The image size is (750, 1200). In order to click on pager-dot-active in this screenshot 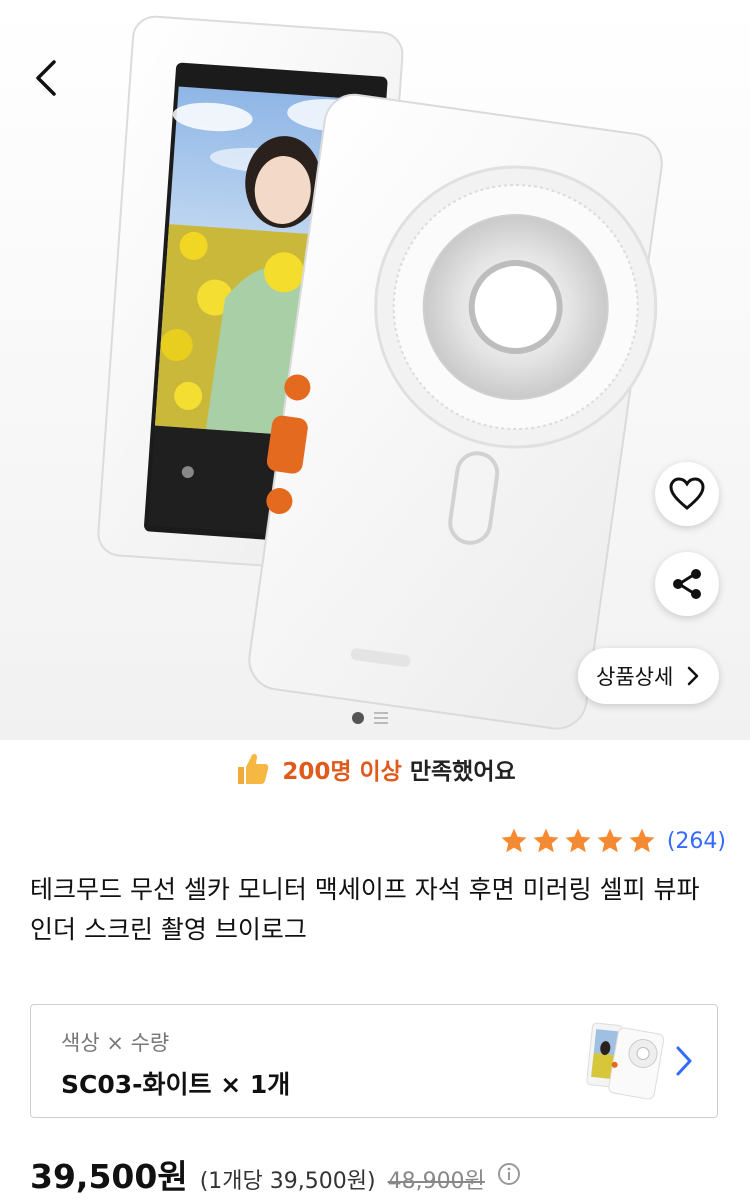, I will do `click(358, 718)`.